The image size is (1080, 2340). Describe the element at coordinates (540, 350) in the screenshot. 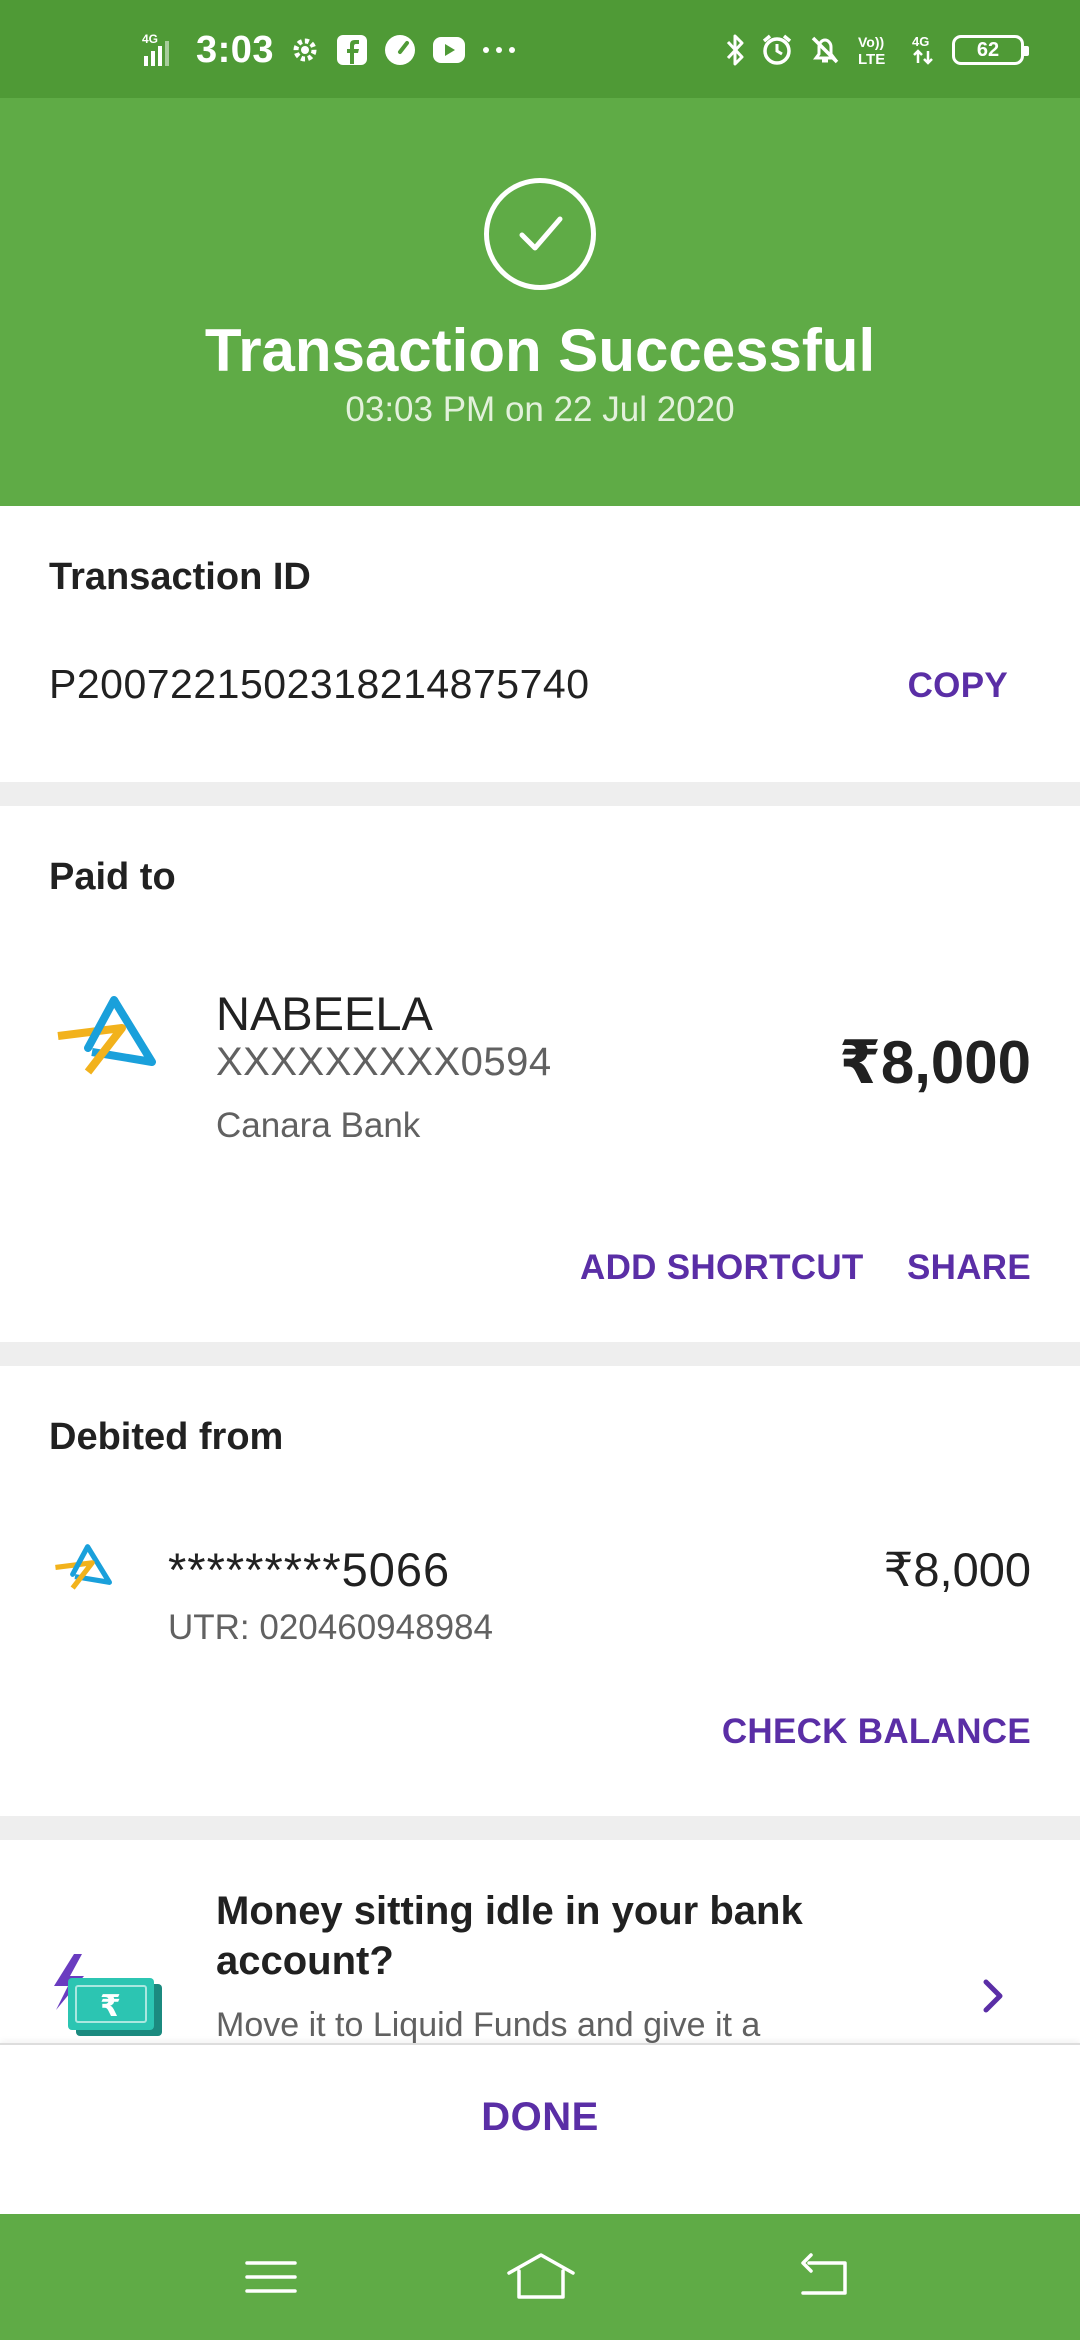

I see `page-title: Transaction Successful` at that location.